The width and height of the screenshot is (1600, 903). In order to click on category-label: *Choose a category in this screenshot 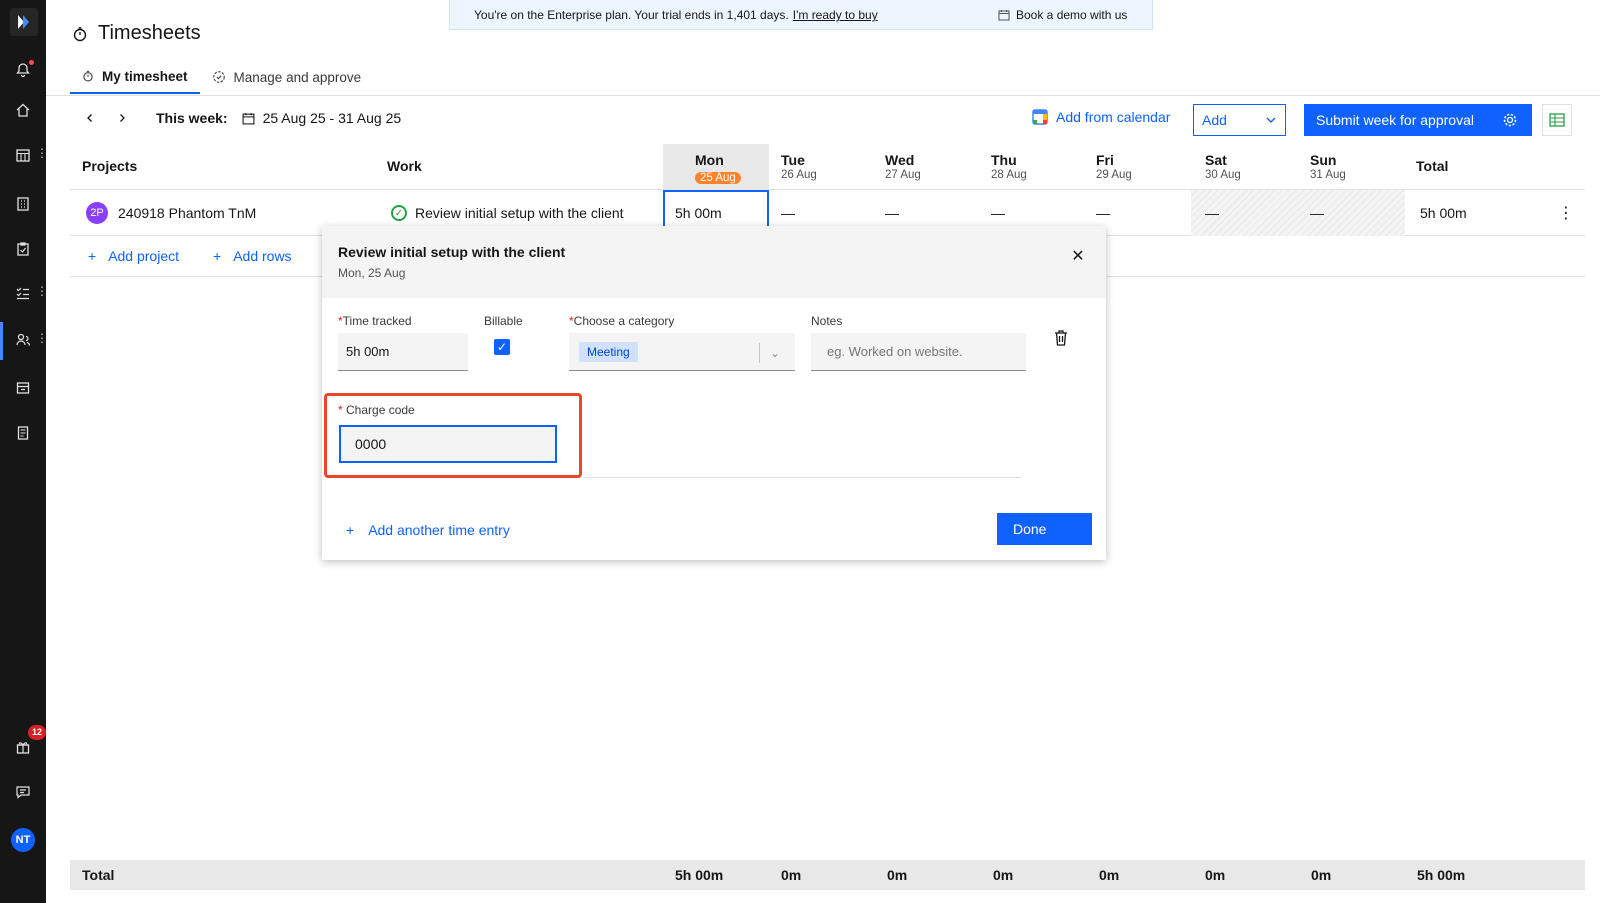, I will do `click(622, 321)`.